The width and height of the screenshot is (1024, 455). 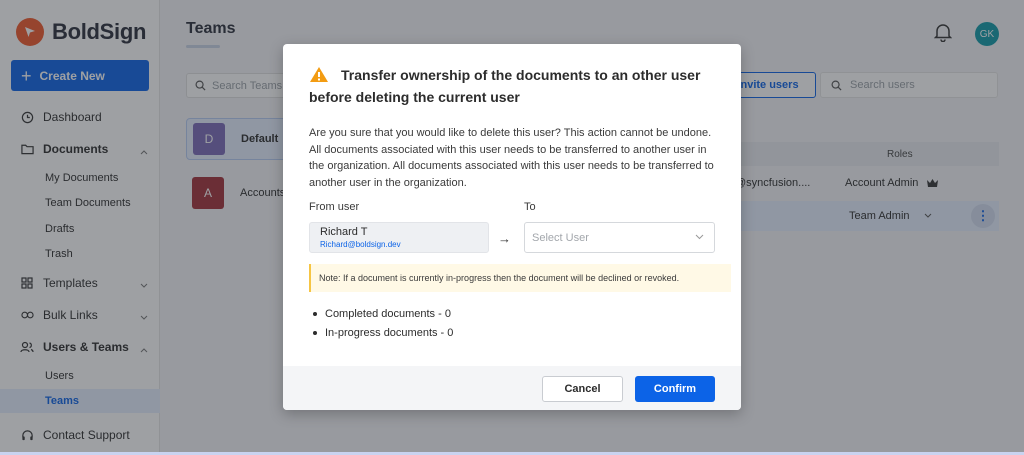 I want to click on select-user-placeholder: Select User, so click(x=560, y=237).